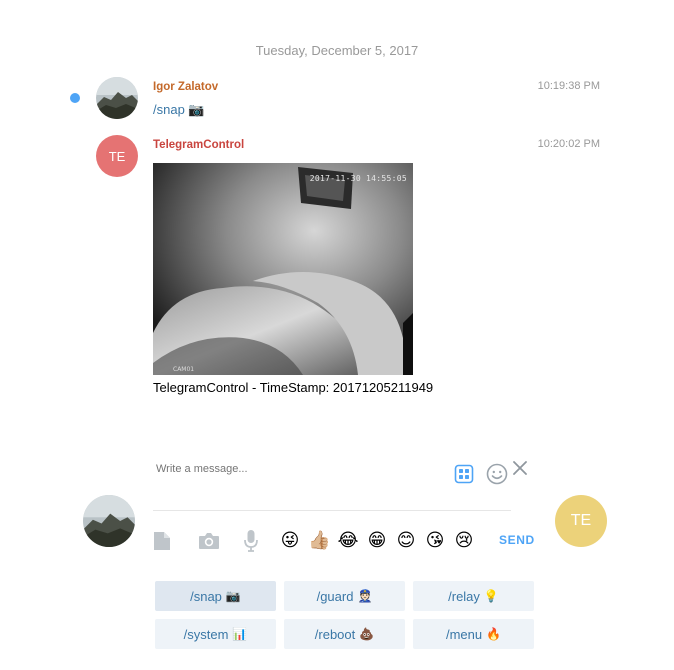  Describe the element at coordinates (377, 541) in the screenshot. I see `quick-emoji-button: 😁` at that location.